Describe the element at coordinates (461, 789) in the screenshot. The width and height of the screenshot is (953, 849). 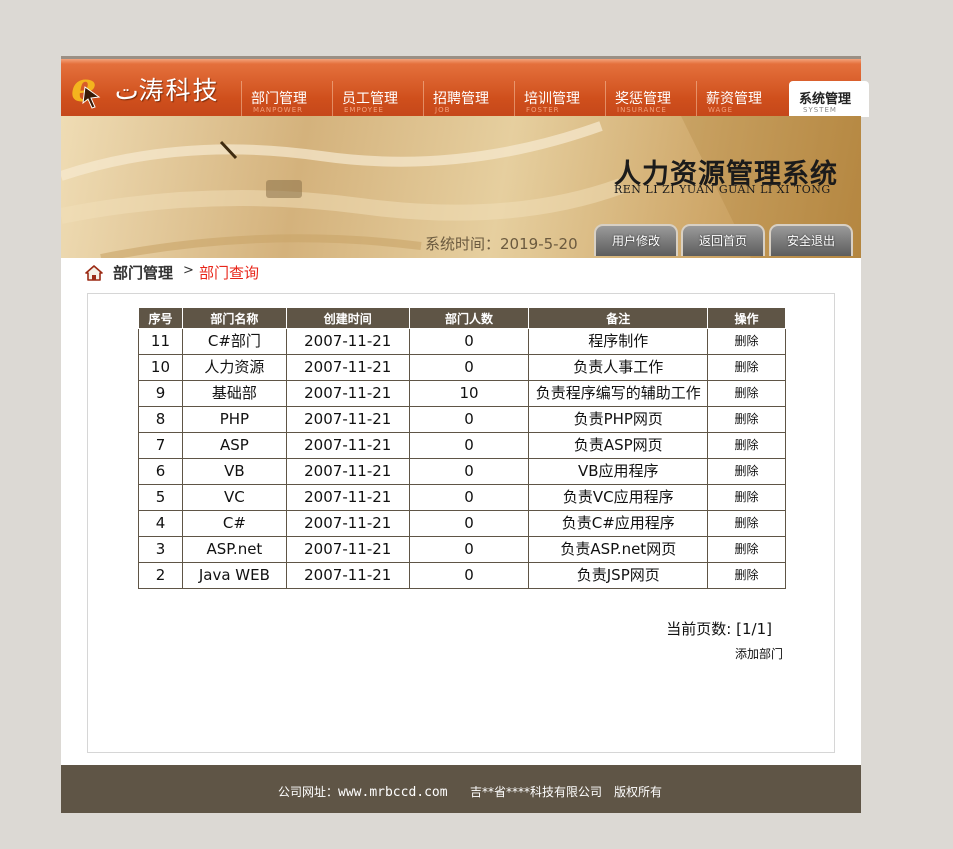
I see `footer: 公司网址：www.mrbccd.com 吉**省****科技有限公司 版权所有` at that location.